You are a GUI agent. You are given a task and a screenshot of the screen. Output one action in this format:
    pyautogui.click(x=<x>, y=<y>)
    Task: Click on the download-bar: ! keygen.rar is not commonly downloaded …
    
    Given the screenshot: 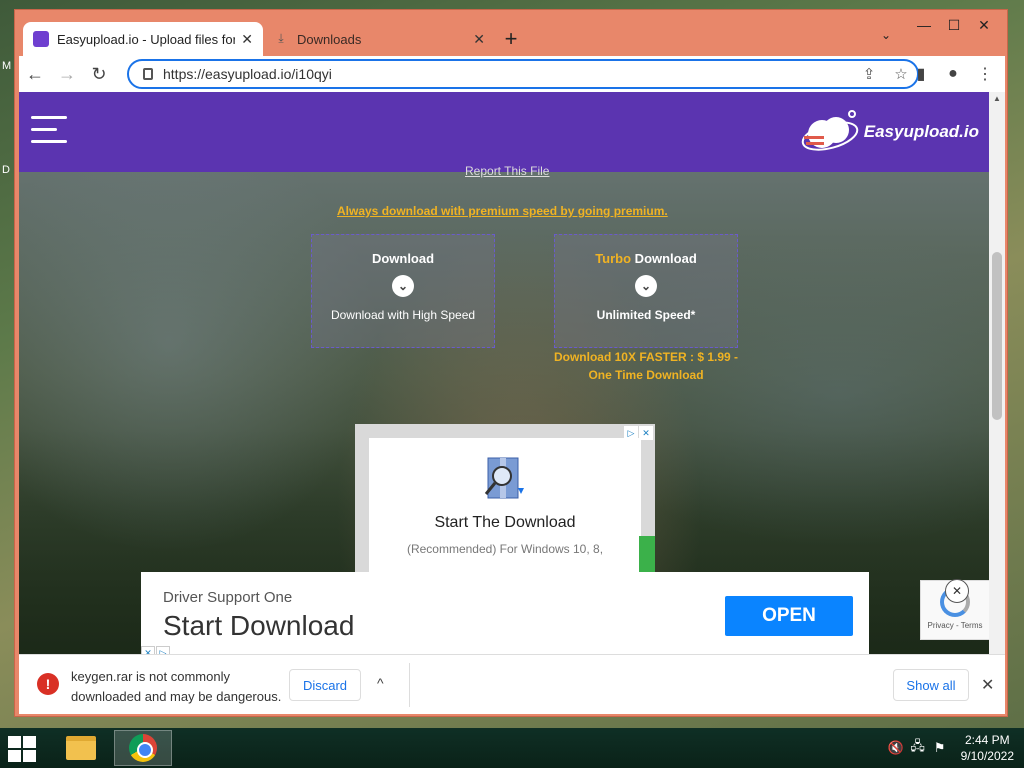 What is the action you would take?
    pyautogui.click(x=512, y=684)
    